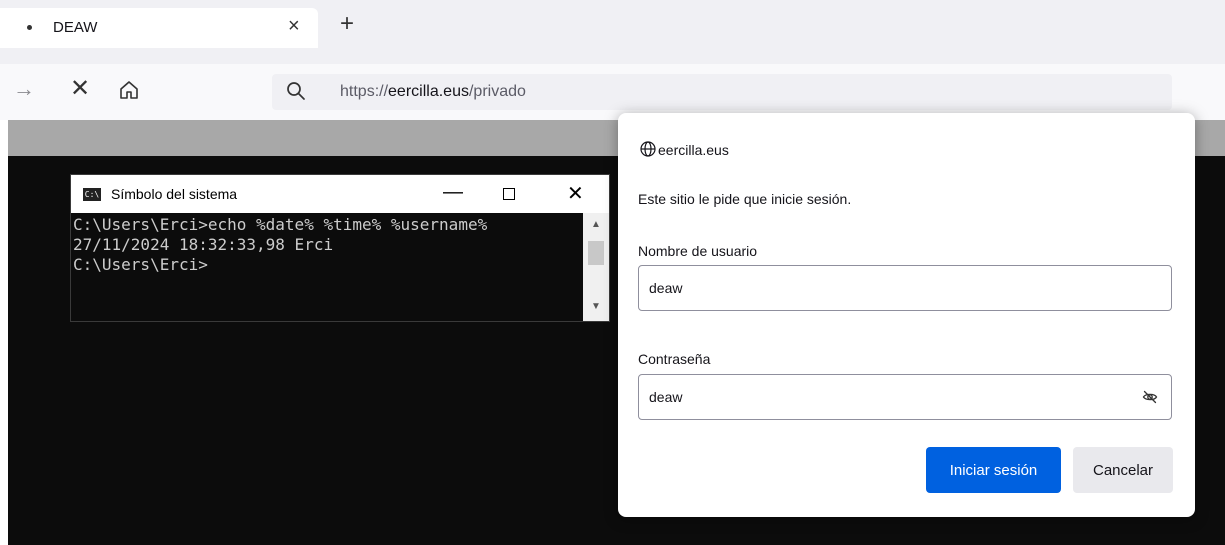  Describe the element at coordinates (612, 32) in the screenshot. I see `tab-strip: DEAW × +` at that location.